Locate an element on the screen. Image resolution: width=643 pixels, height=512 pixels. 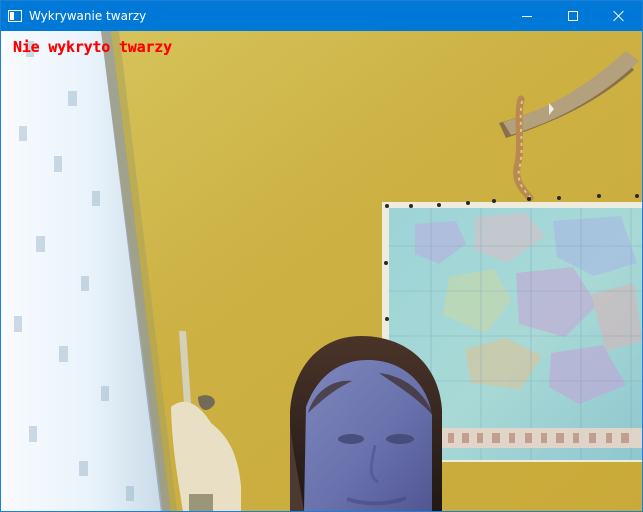
maximize-icon is located at coordinates (573, 16).